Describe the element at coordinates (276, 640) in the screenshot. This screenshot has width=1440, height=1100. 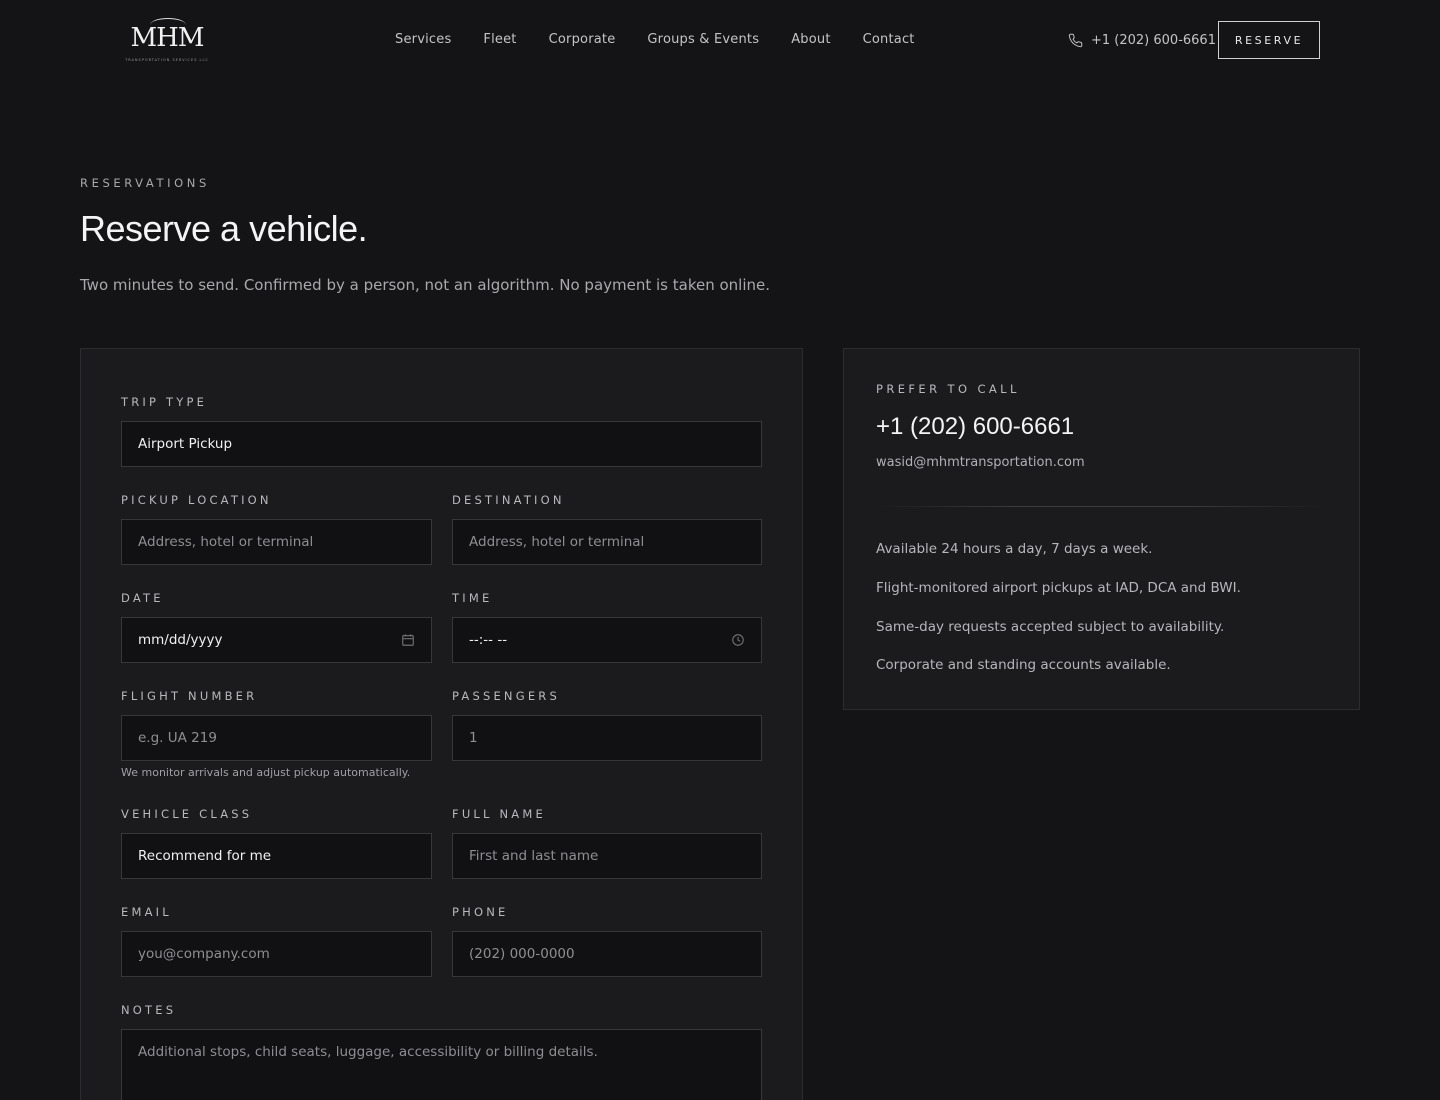
I see `date-input: mm/dd/yyyy` at that location.